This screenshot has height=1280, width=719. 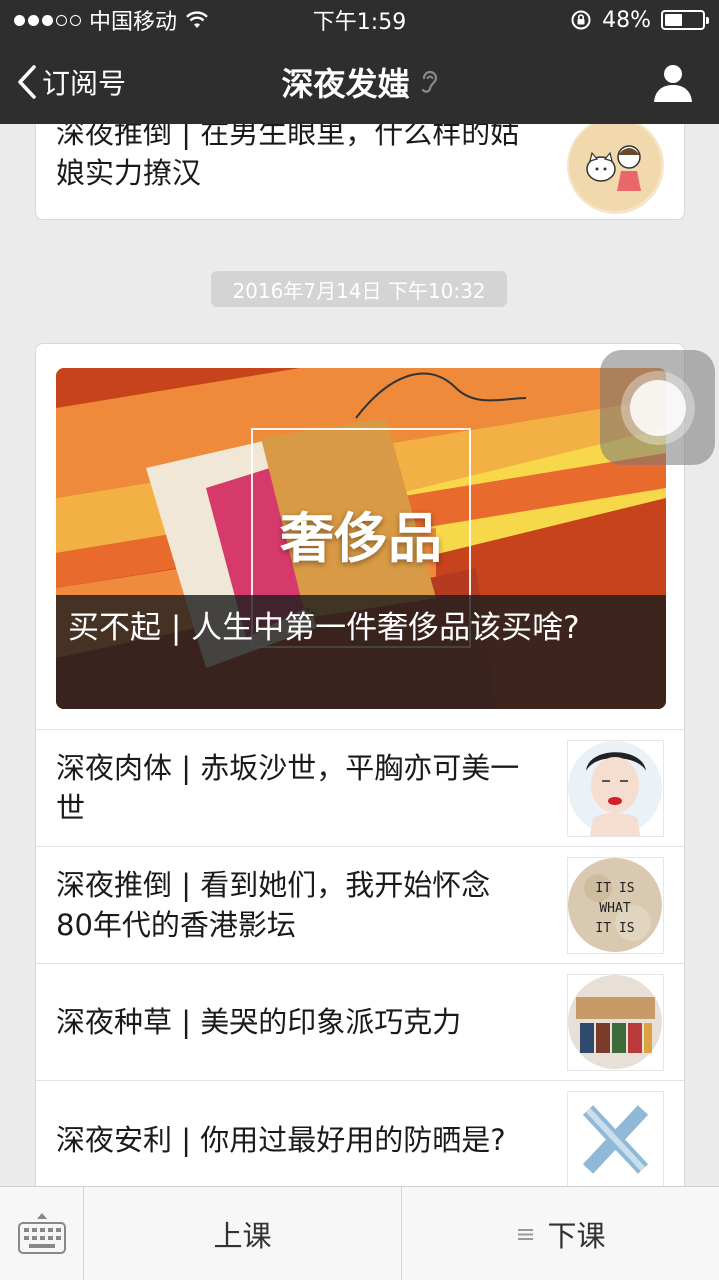 I want to click on menu-button-left: 上课, so click(x=242, y=1233).